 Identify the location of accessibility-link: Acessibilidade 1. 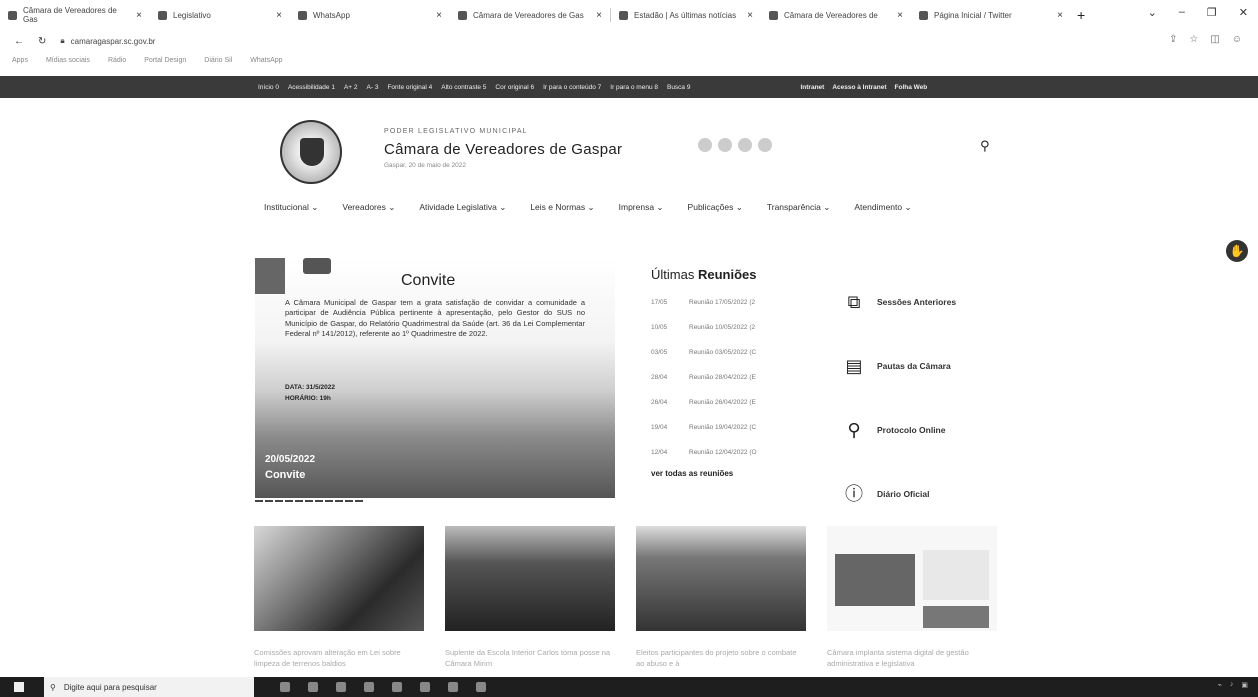
(311, 87).